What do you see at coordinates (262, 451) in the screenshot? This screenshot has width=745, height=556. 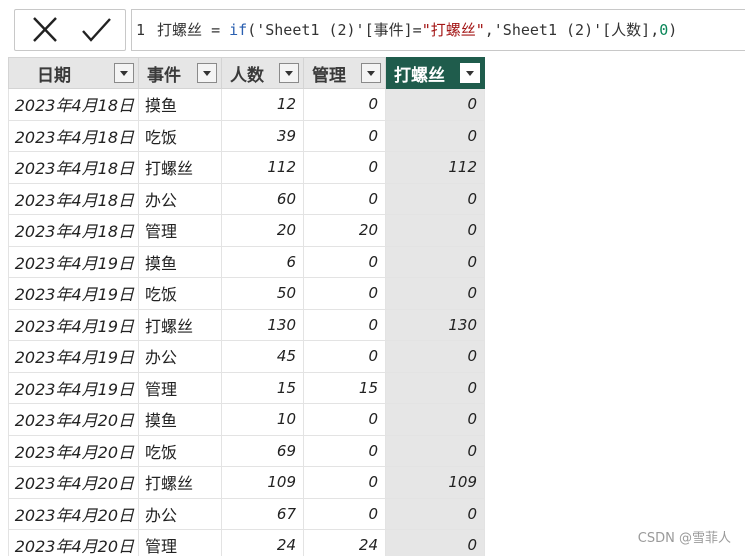 I see `cell-people: 69` at bounding box center [262, 451].